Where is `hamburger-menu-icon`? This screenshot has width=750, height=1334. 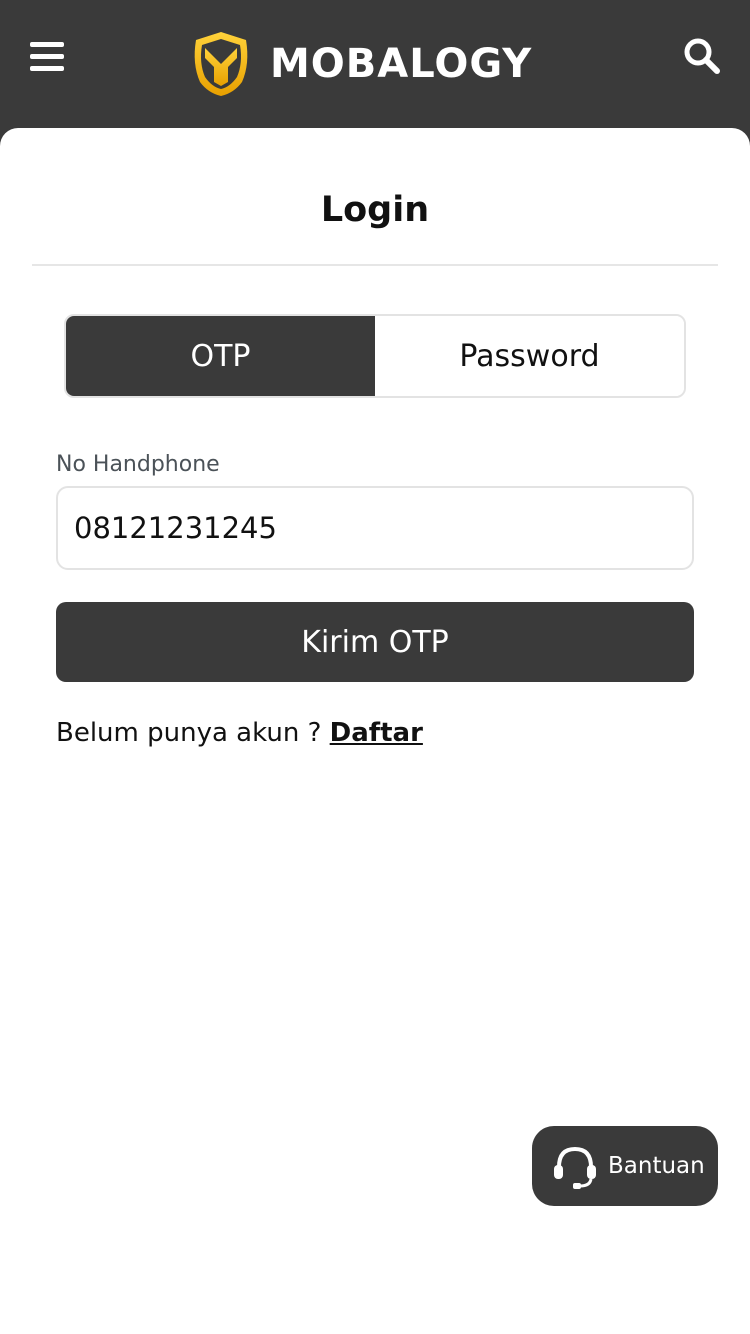
hamburger-menu-icon is located at coordinates (46, 56).